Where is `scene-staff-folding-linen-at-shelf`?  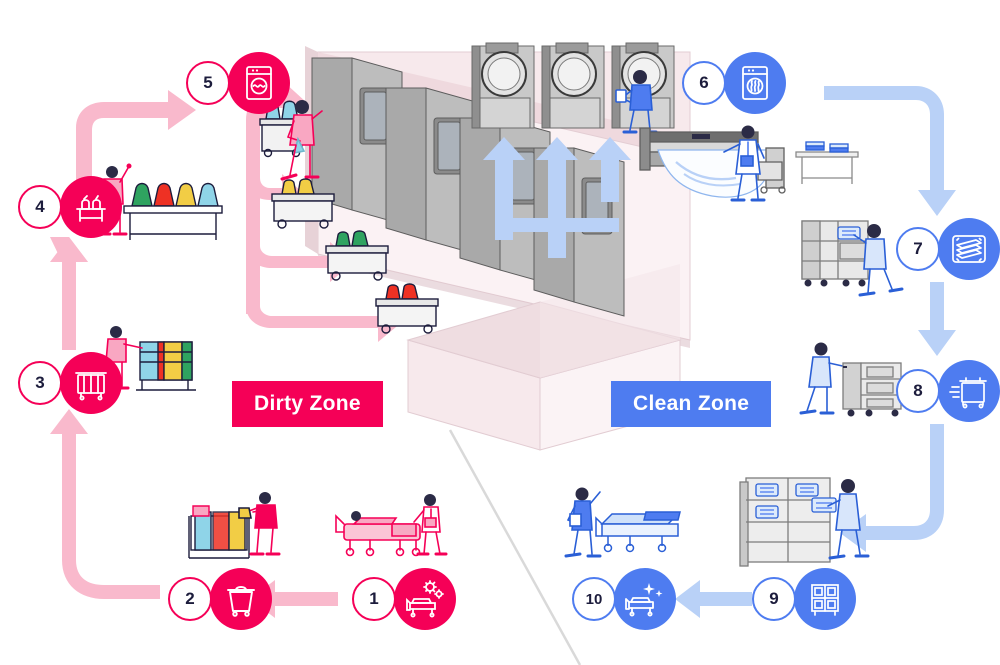 scene-staff-folding-linen-at-shelf is located at coordinates (852, 258).